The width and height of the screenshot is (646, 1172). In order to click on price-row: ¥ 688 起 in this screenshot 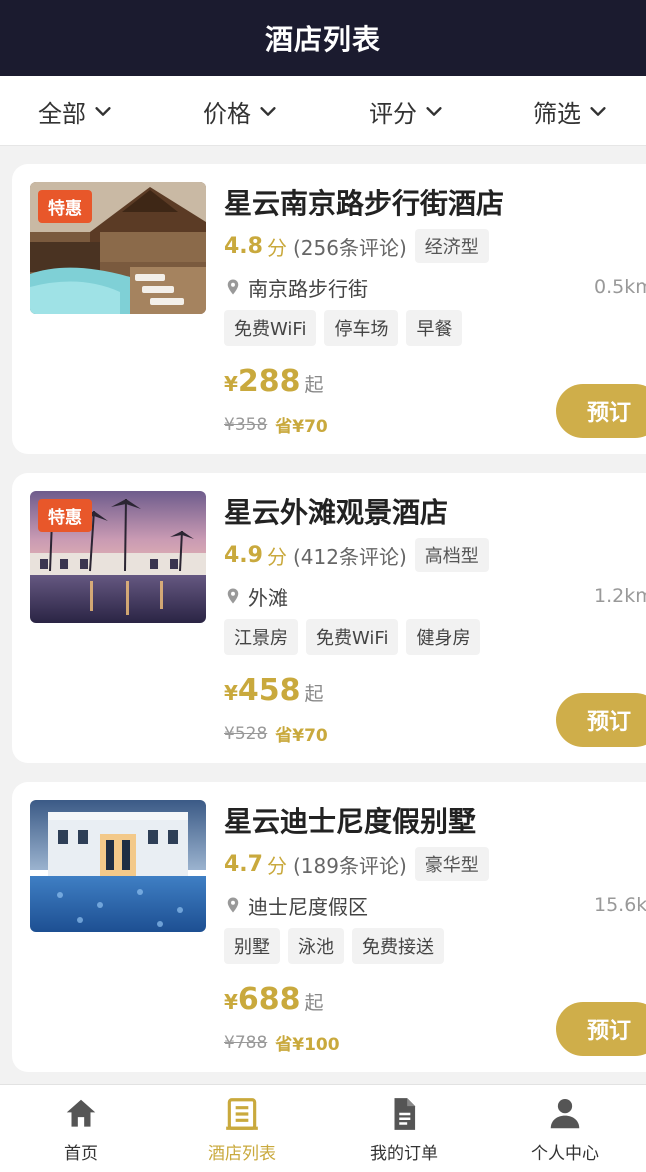, I will do `click(274, 999)`.